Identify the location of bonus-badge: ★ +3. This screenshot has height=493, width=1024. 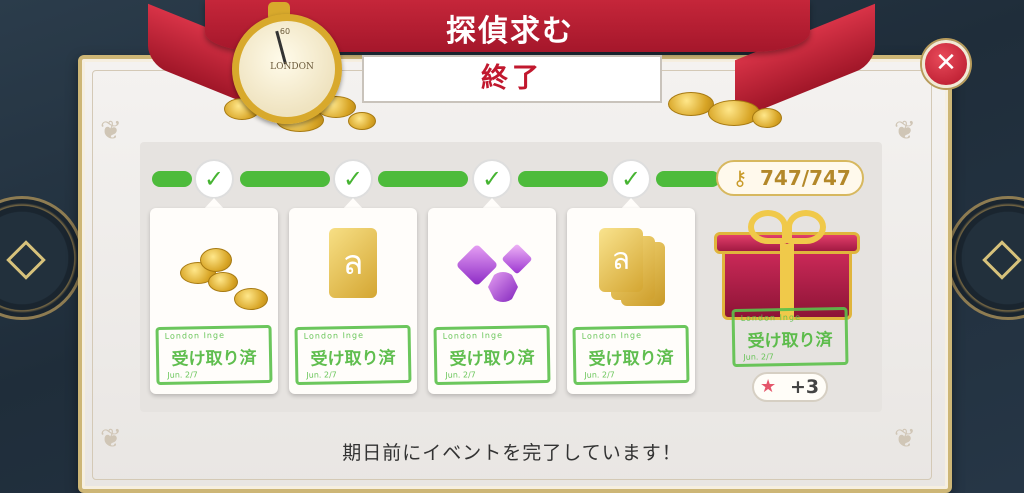
(790, 387).